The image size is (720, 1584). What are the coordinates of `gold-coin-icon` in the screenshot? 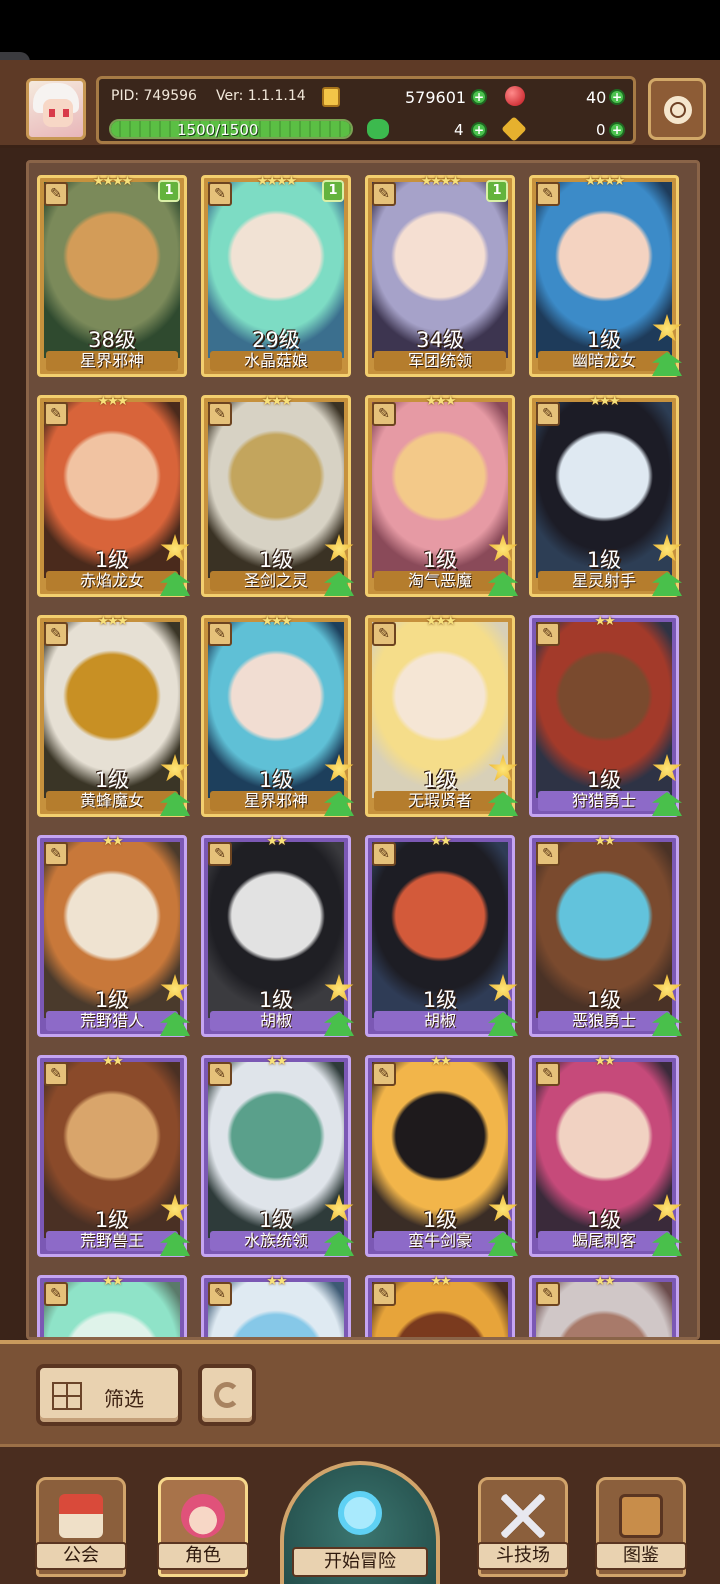 It's located at (331, 97).